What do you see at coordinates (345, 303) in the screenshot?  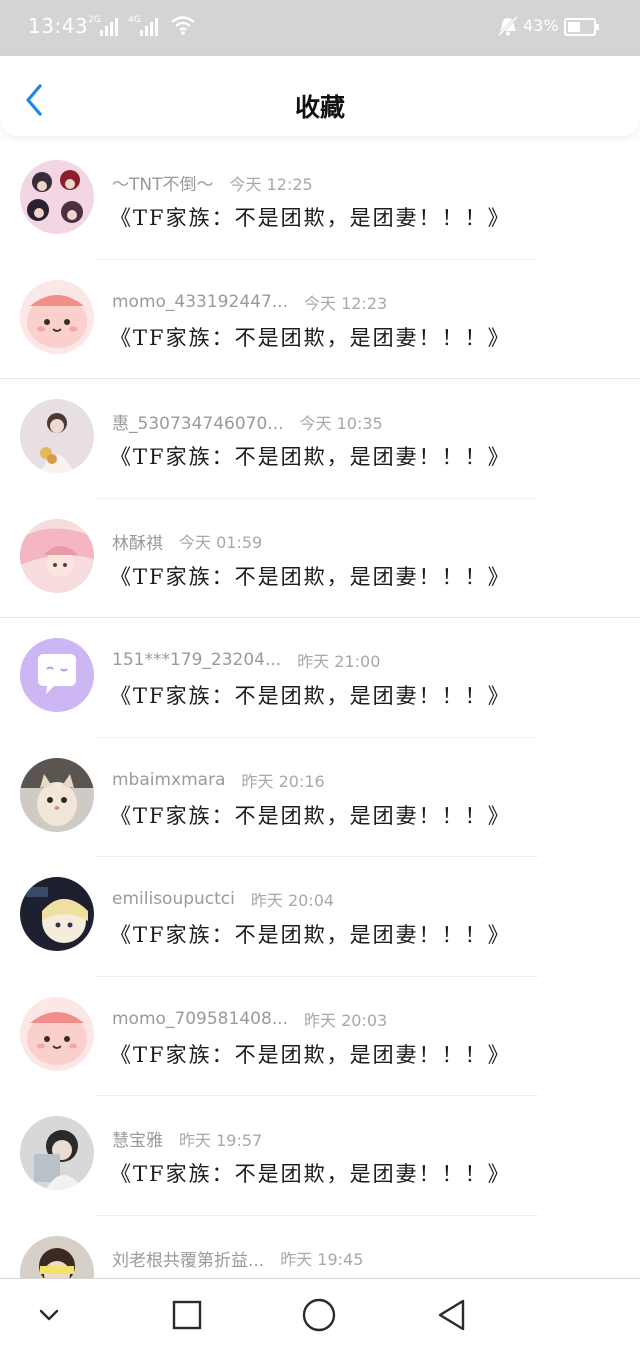 I see `timestamp: 今天 12:23` at bounding box center [345, 303].